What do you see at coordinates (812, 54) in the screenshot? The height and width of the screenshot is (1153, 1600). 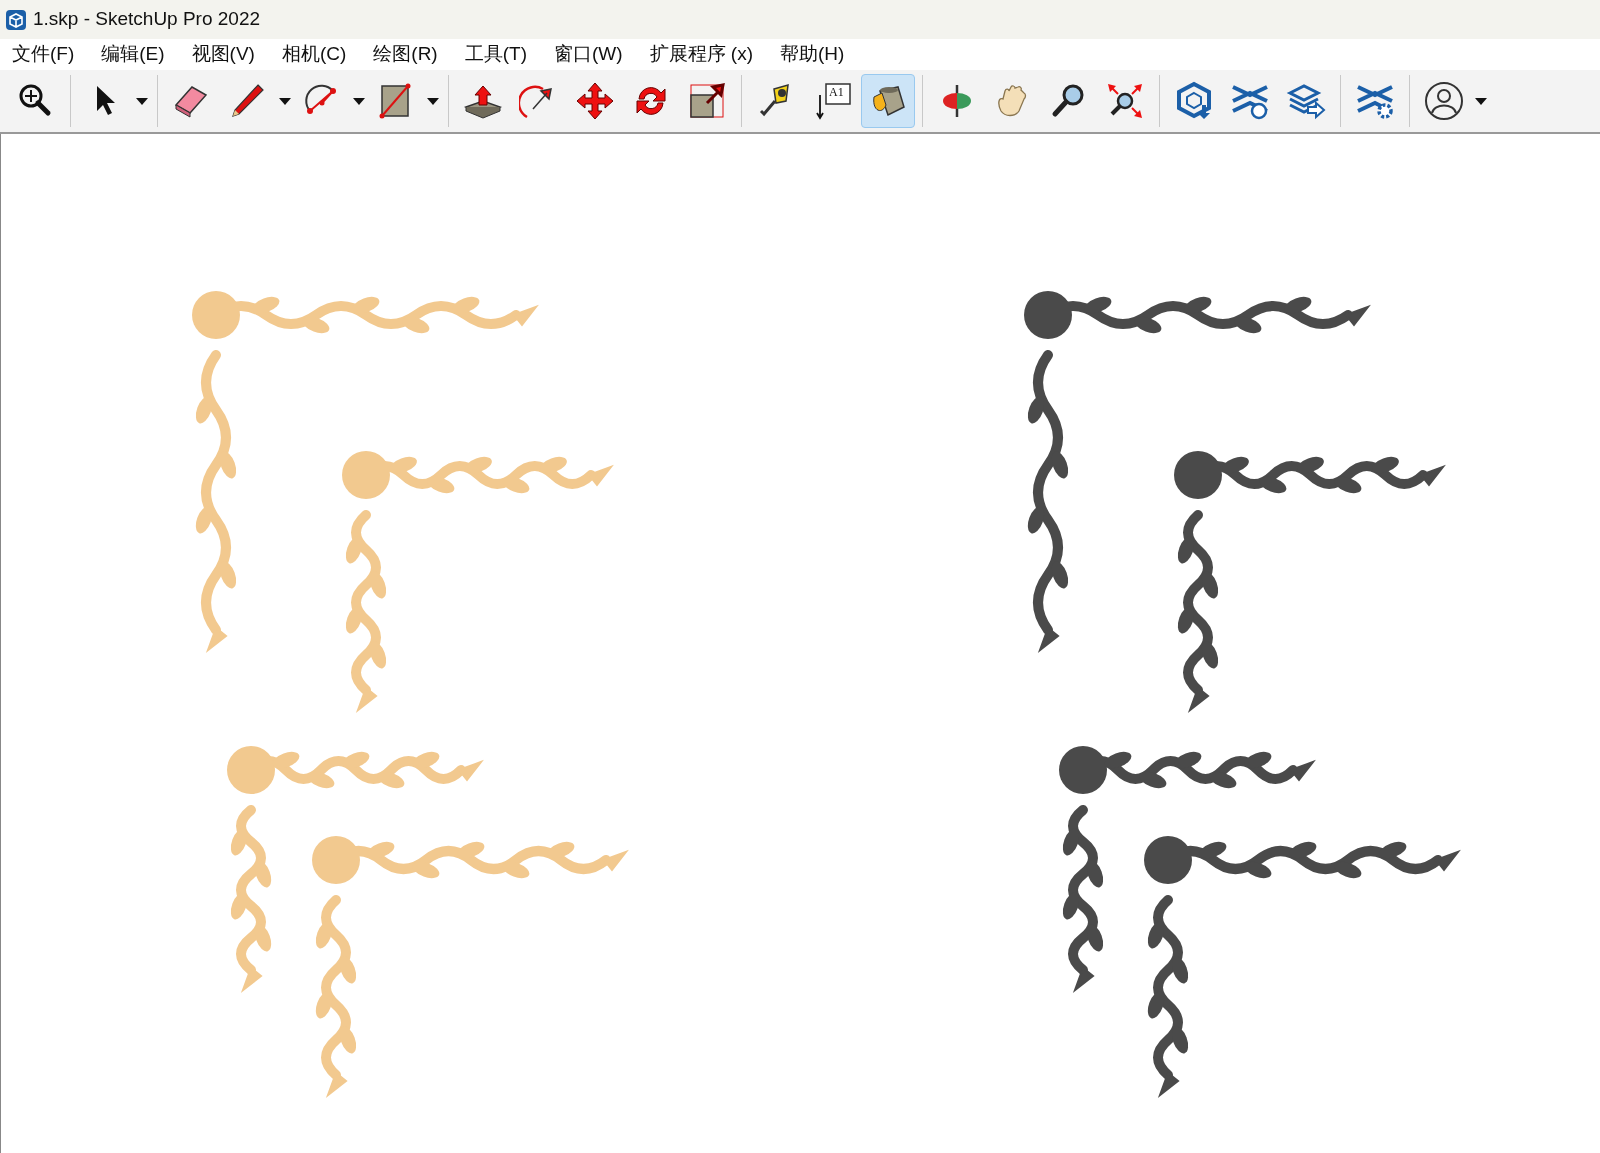 I see `menu-item: 帮助(H)` at bounding box center [812, 54].